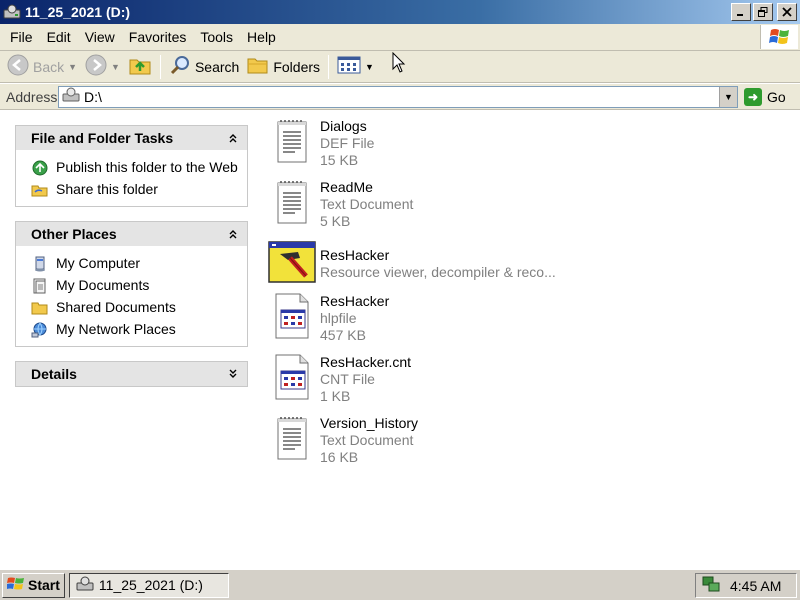 The width and height of the screenshot is (800, 600). I want to click on up-folder-button, so click(140, 67).